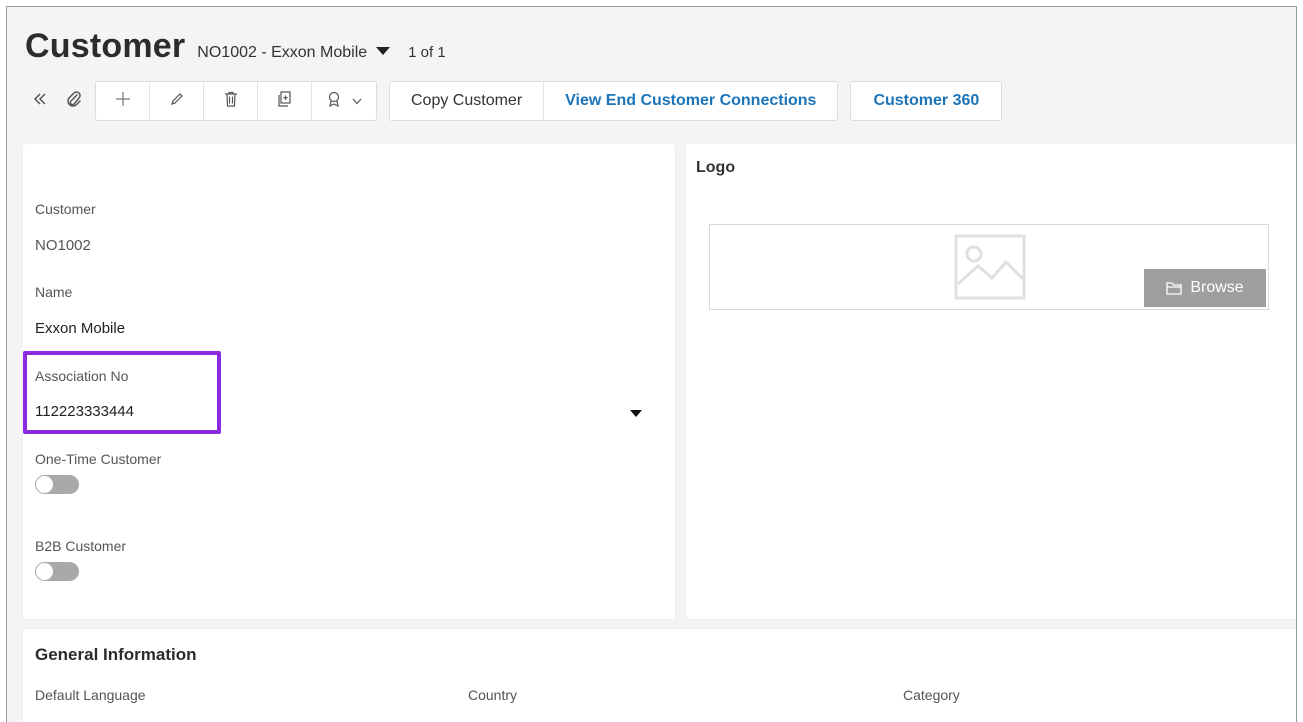 The width and height of the screenshot is (1303, 722). What do you see at coordinates (1217, 287) in the screenshot?
I see `browse-label: Browse` at bounding box center [1217, 287].